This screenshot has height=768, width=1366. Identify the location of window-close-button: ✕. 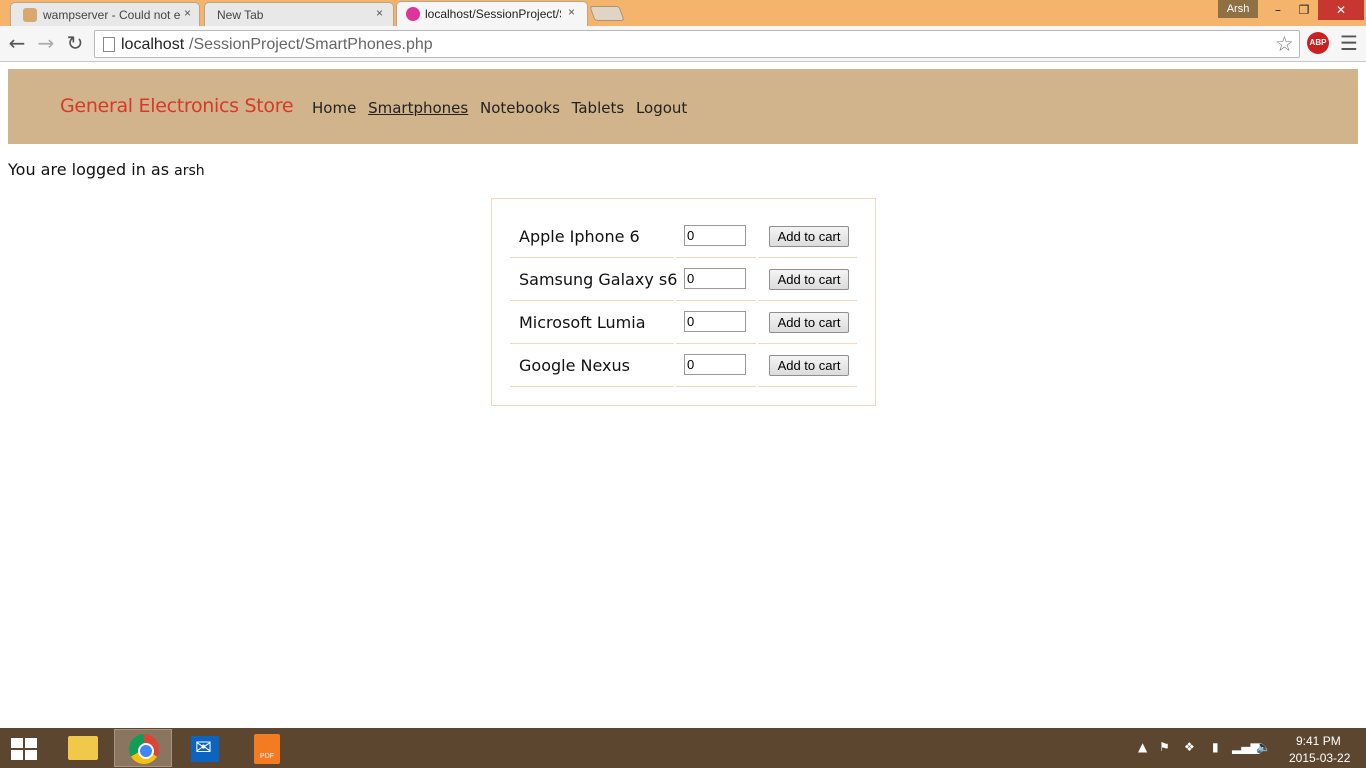
(1341, 10).